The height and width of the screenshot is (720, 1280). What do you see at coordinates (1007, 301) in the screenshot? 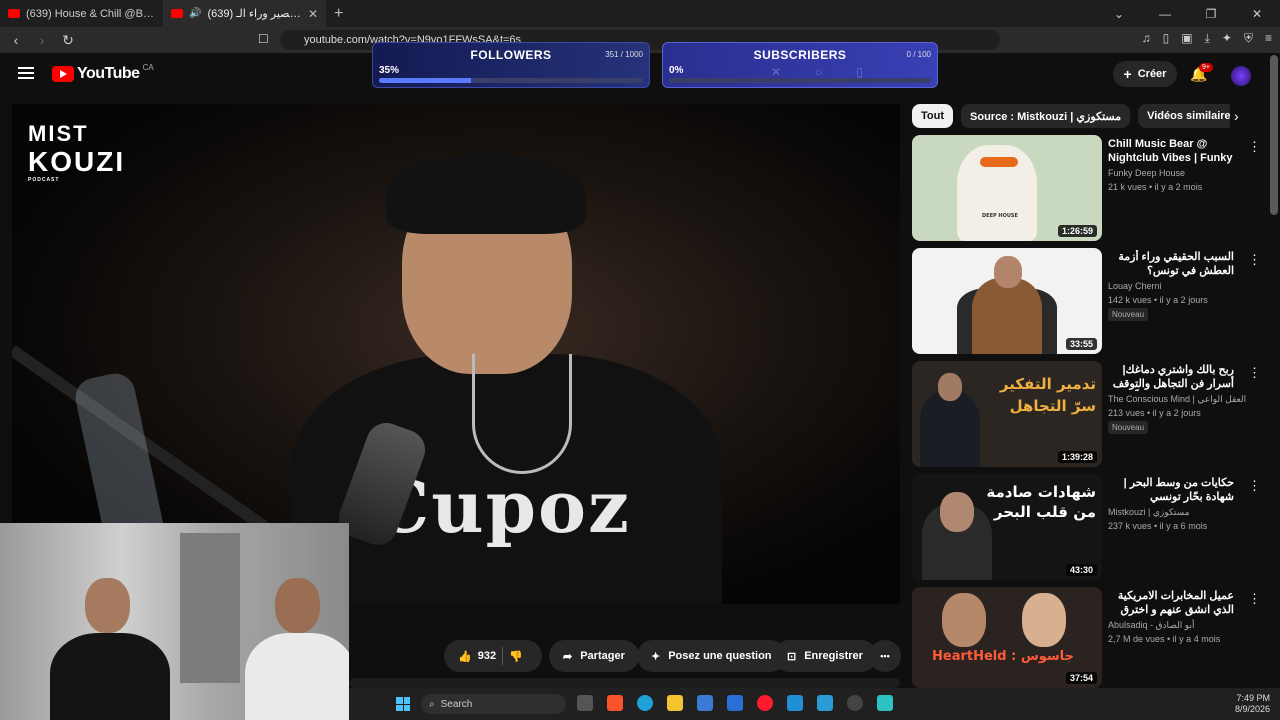
I see `video-thumbnail: 33:55` at bounding box center [1007, 301].